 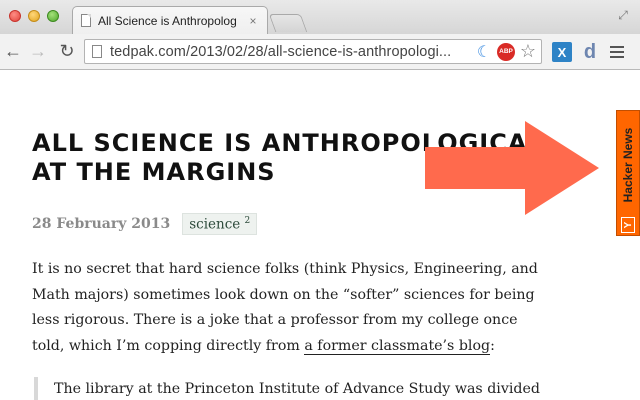 What do you see at coordinates (617, 52) in the screenshot?
I see `menu-icon` at bounding box center [617, 52].